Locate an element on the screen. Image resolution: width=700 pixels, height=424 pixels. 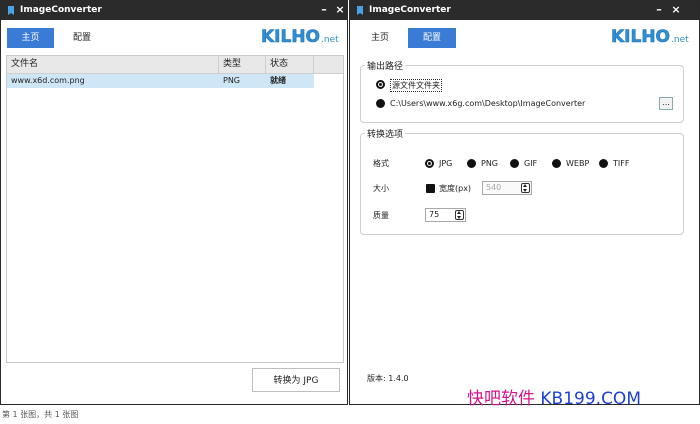
source-folder-label: 源文件文件夹 is located at coordinates (416, 85).